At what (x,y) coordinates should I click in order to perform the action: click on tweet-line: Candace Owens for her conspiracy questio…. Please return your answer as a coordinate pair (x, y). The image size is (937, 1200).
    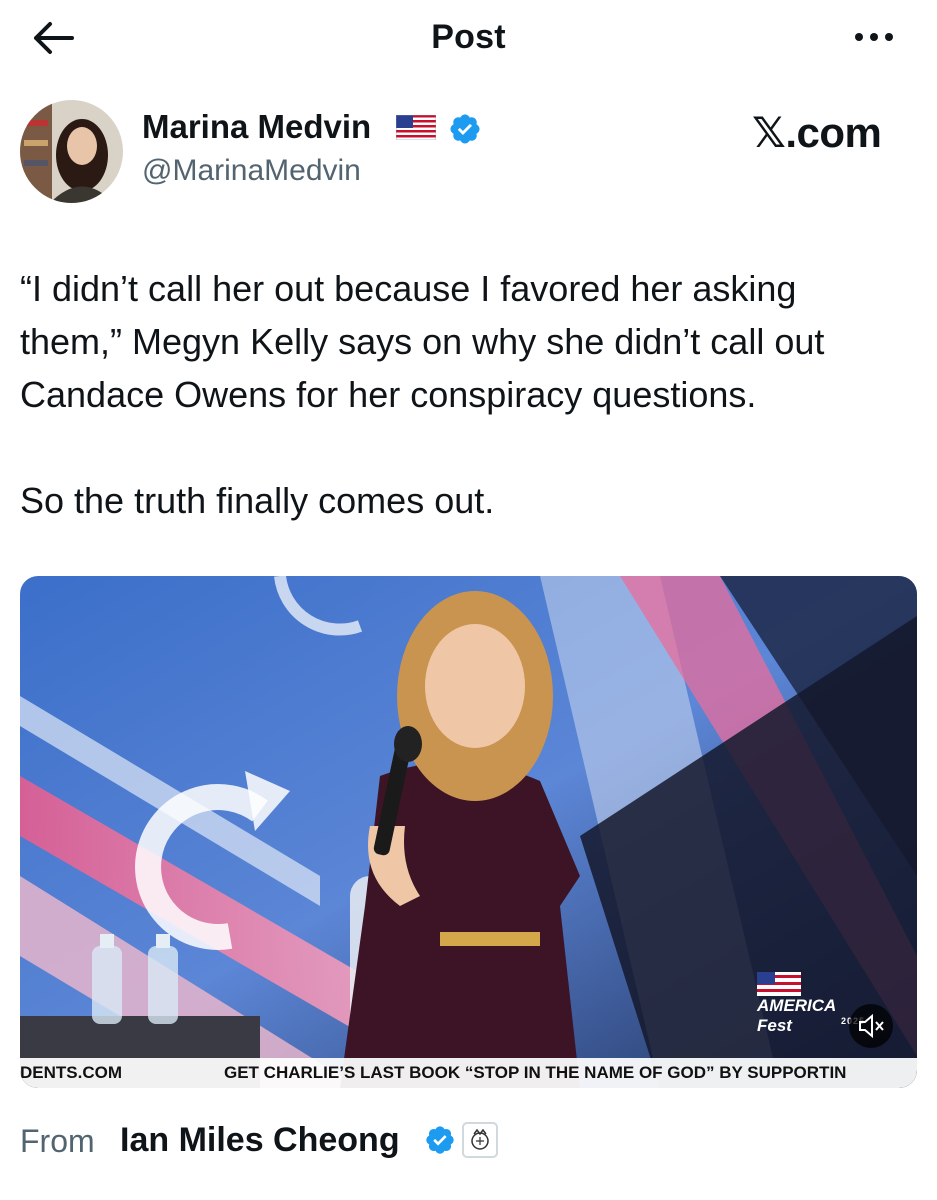
    Looking at the image, I should click on (388, 394).